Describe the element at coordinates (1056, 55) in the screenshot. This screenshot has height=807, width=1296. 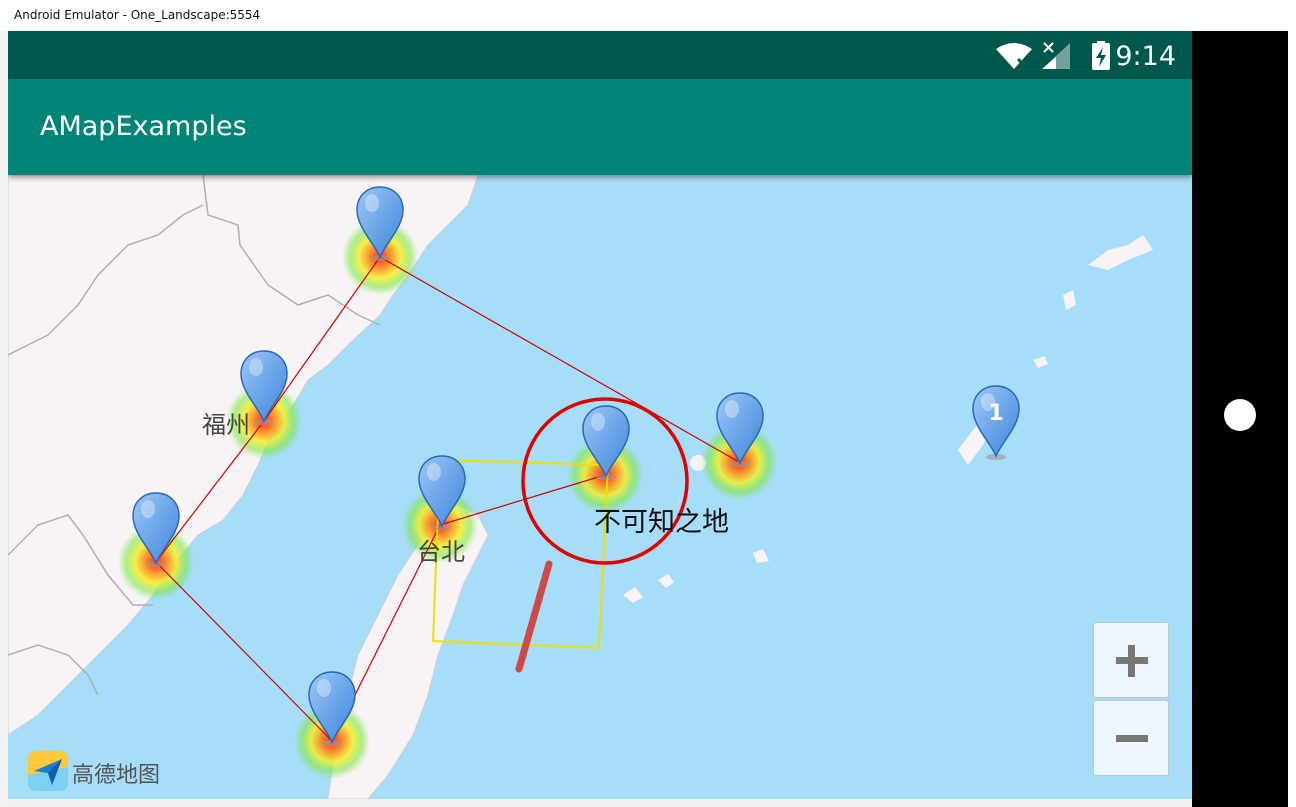
I see `no-signal-icon` at that location.